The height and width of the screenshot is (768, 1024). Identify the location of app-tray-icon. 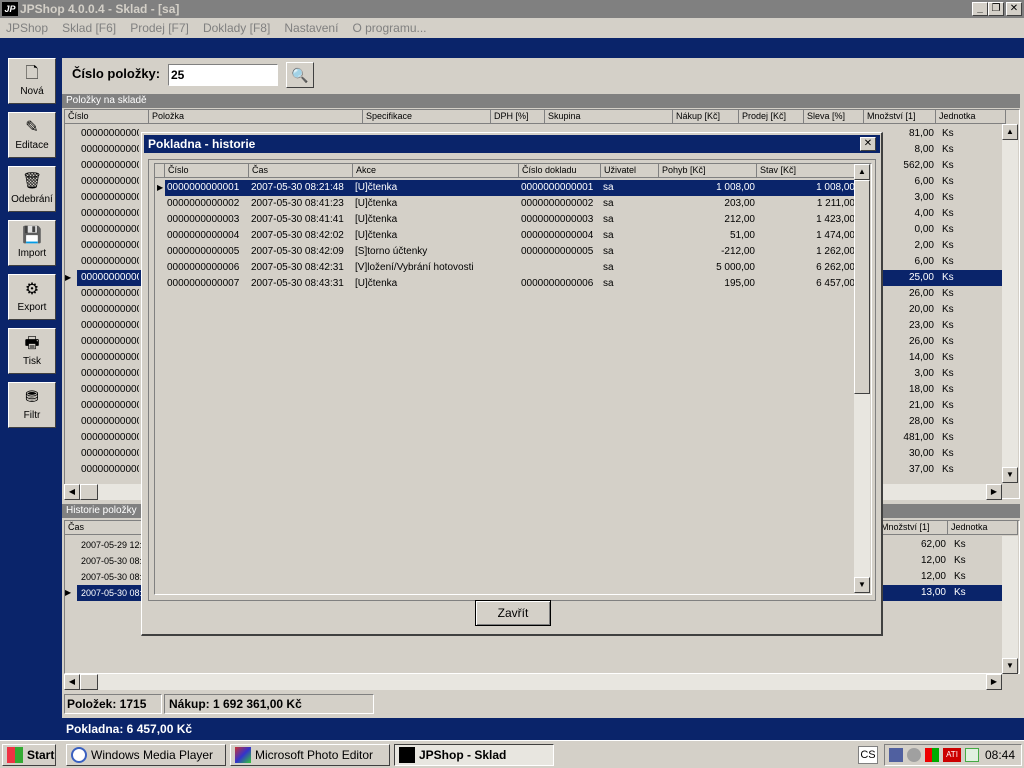
(932, 755).